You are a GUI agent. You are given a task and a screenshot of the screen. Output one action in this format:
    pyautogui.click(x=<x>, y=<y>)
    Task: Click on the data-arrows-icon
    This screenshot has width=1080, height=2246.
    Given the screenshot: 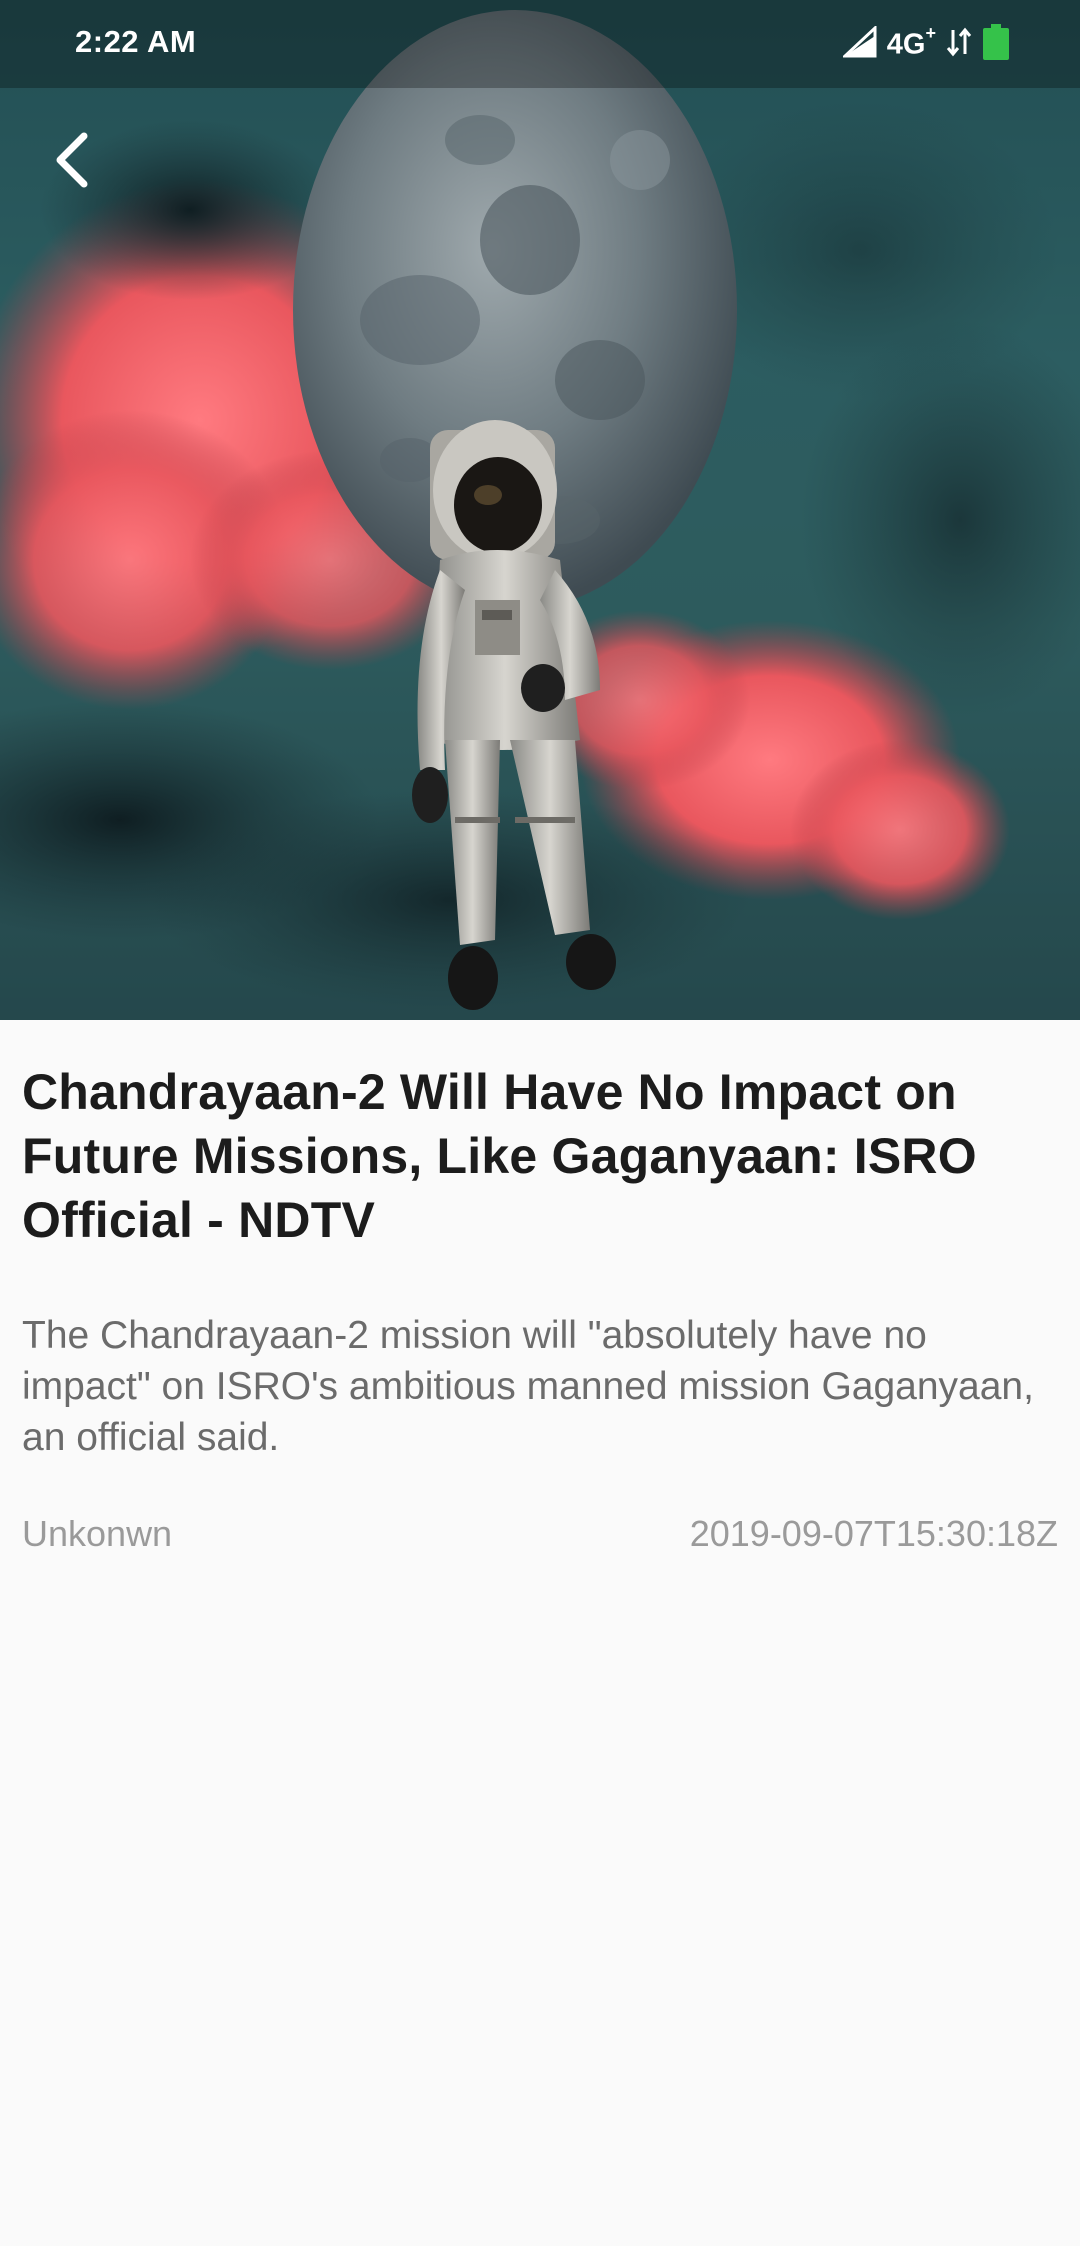 What is the action you would take?
    pyautogui.click(x=959, y=44)
    